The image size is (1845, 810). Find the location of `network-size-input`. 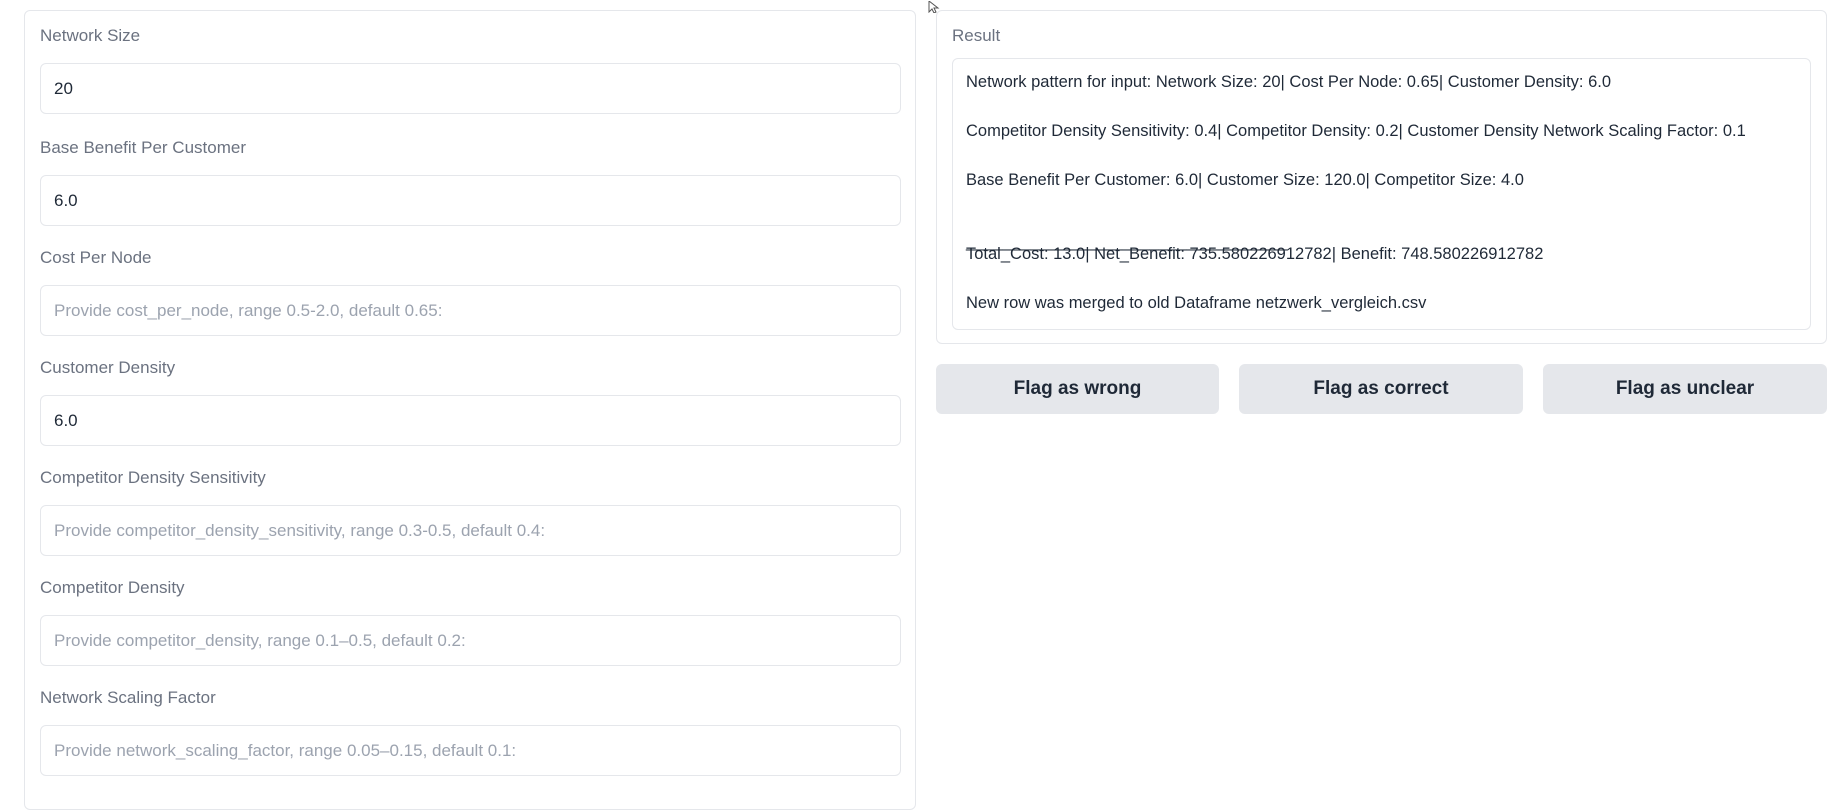

network-size-input is located at coordinates (470, 88).